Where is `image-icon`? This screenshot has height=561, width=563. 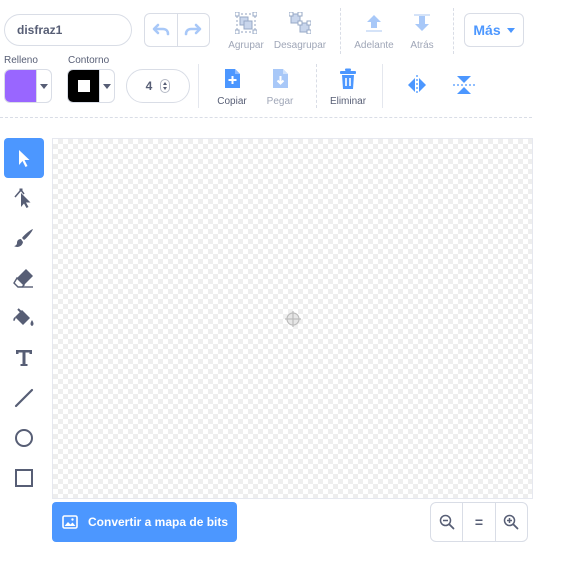 image-icon is located at coordinates (70, 522).